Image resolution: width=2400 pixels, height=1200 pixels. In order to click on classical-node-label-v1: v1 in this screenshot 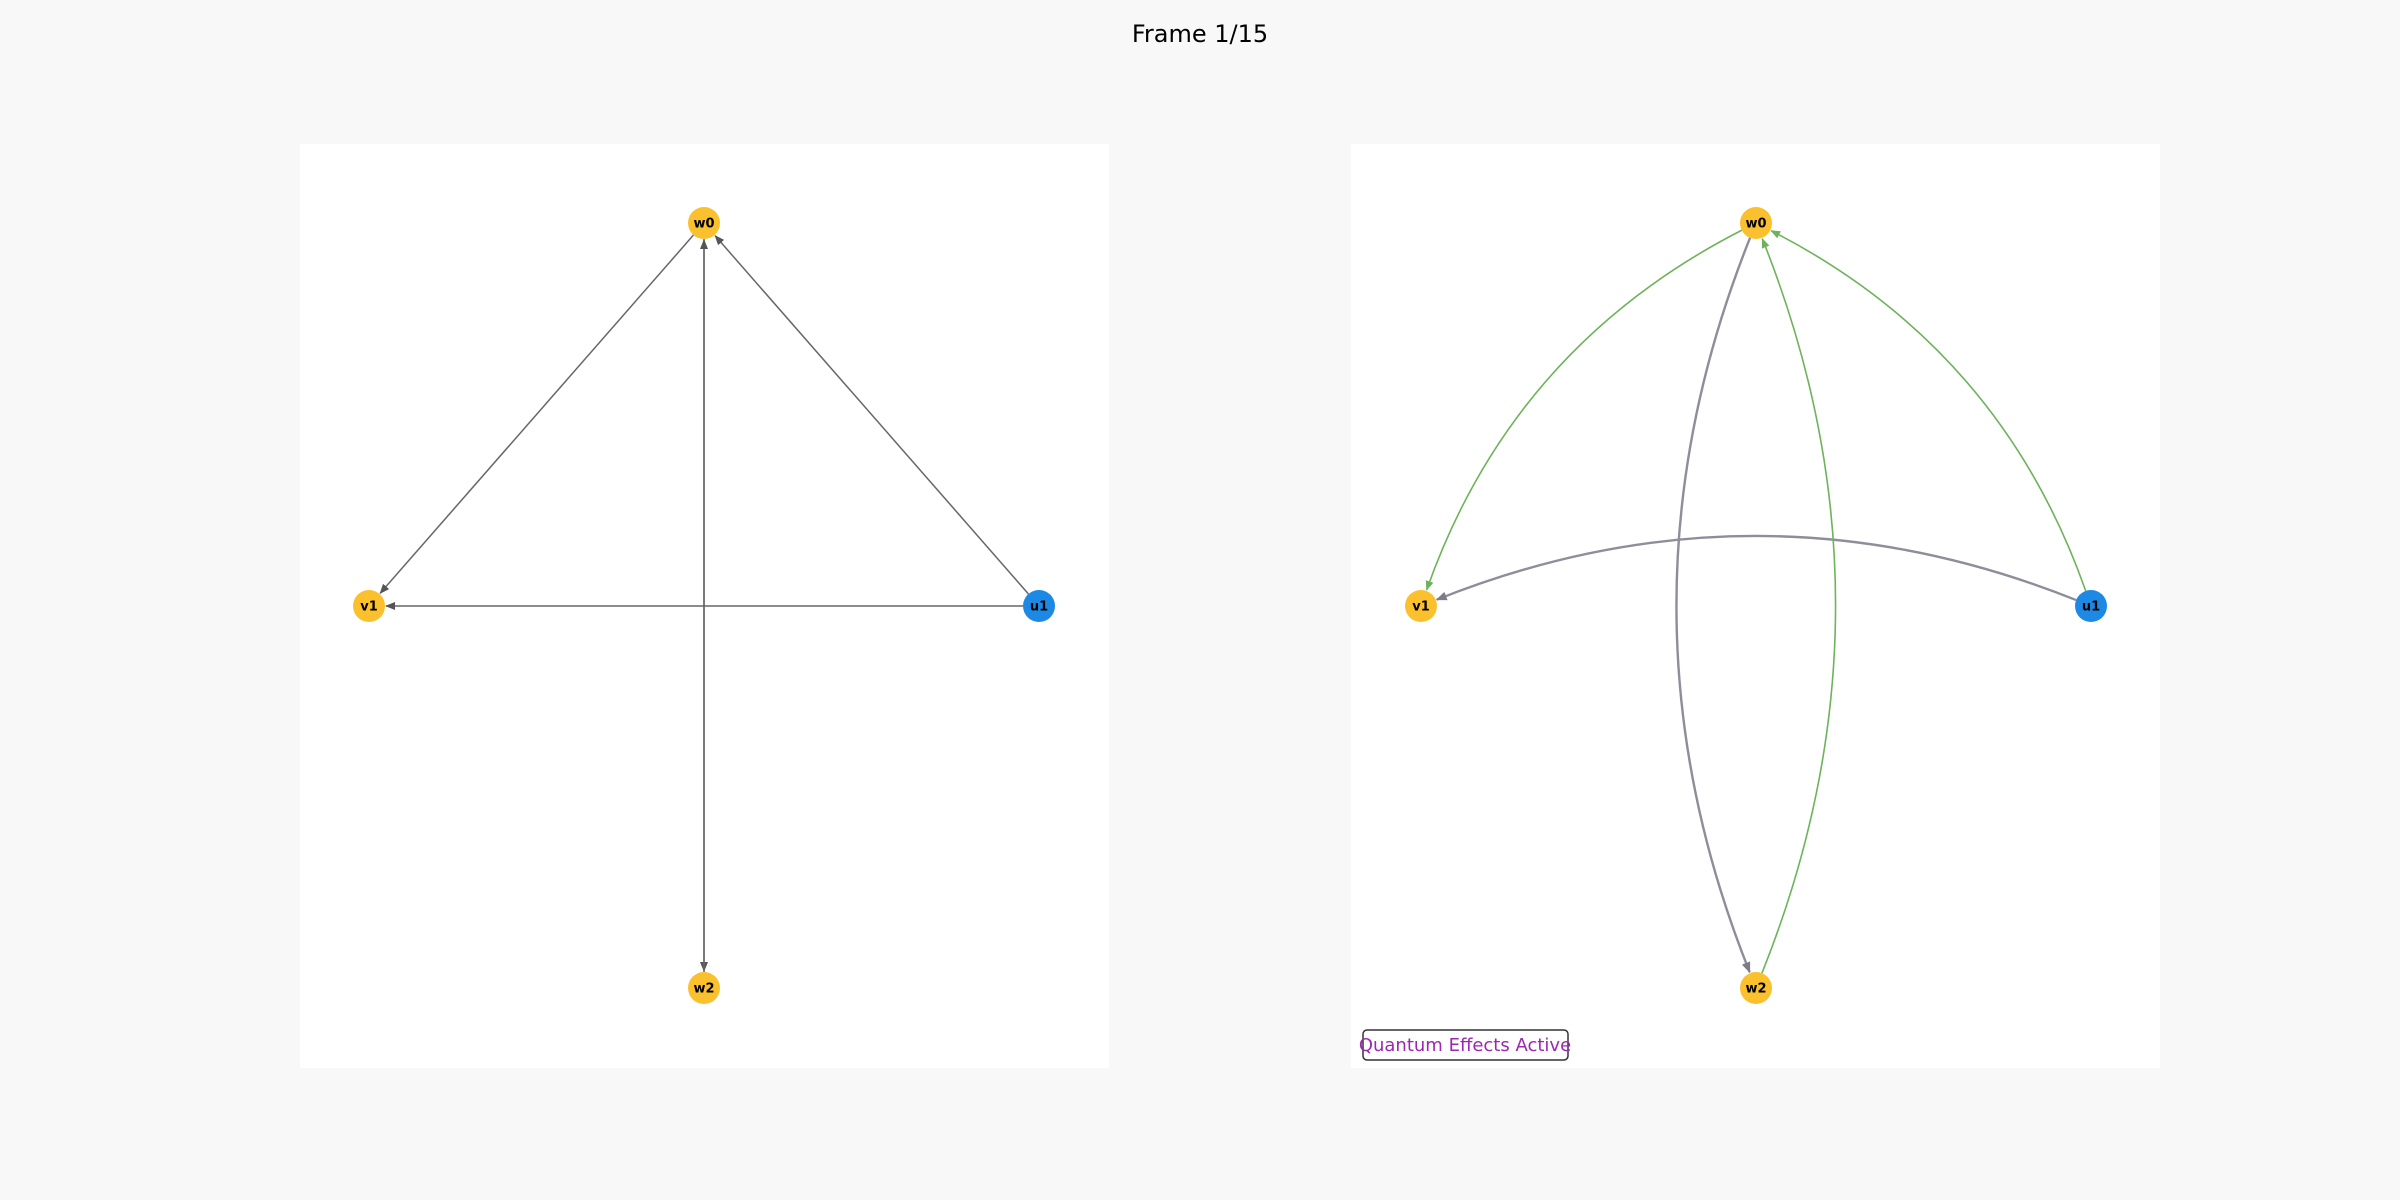, I will do `click(369, 607)`.